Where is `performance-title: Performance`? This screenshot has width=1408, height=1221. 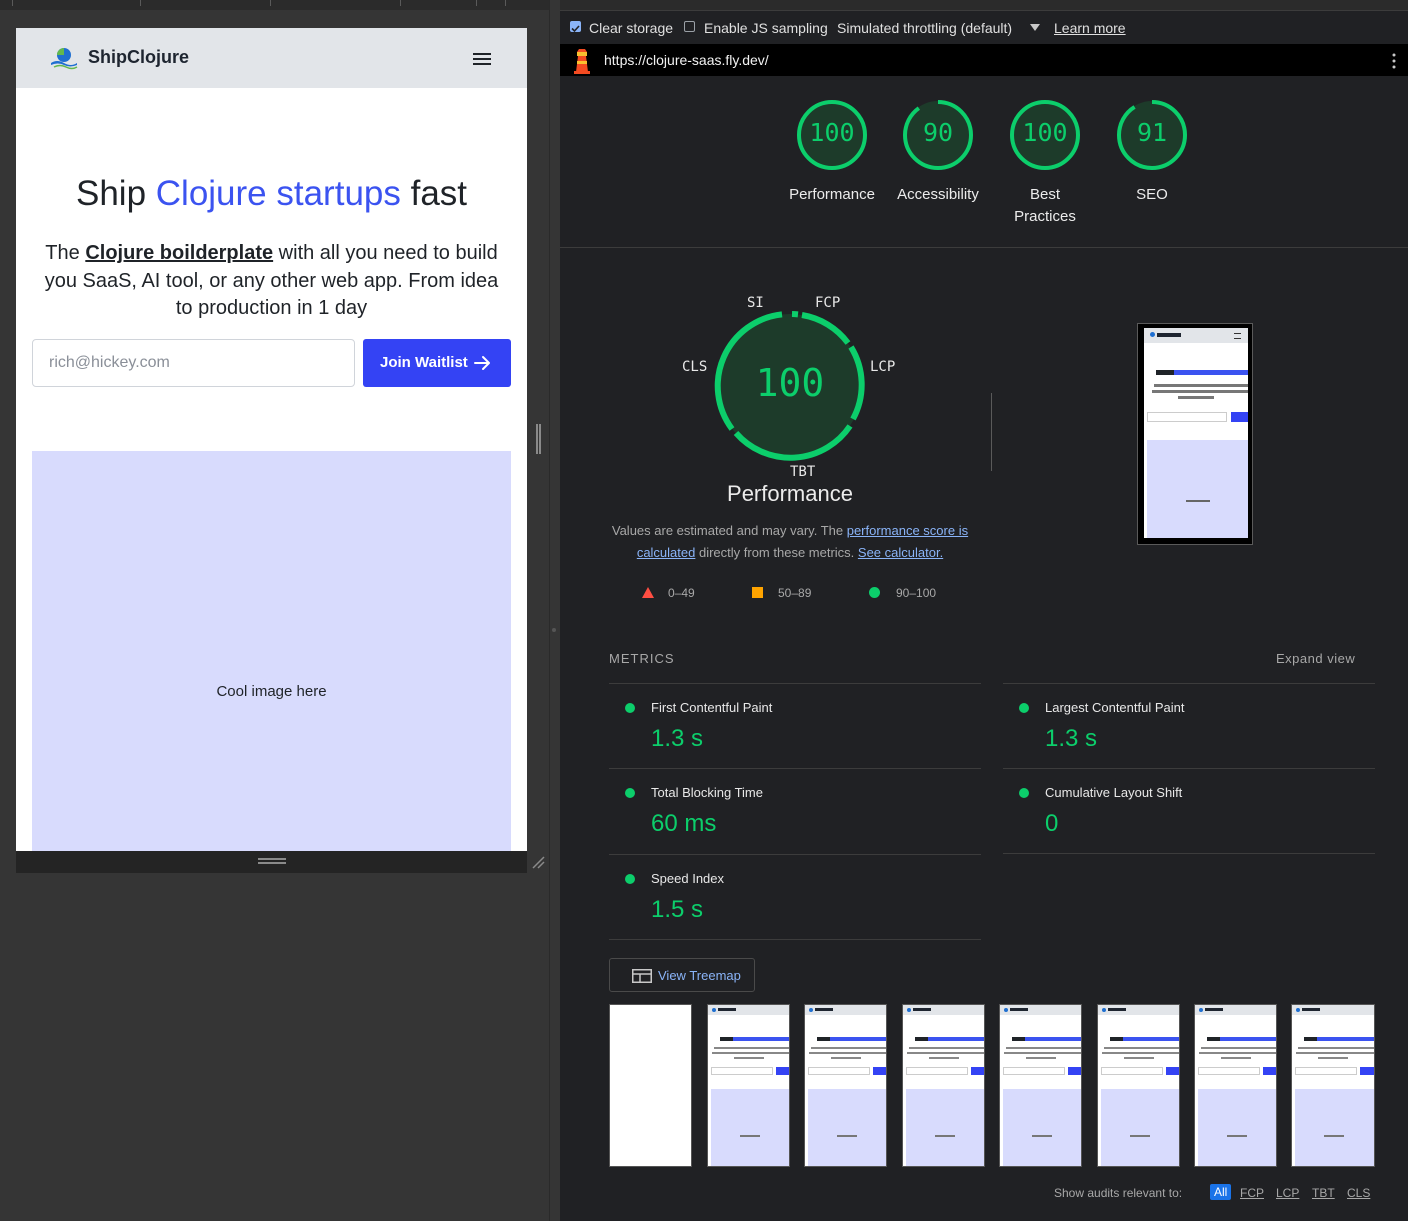
performance-title: Performance is located at coordinates (790, 493).